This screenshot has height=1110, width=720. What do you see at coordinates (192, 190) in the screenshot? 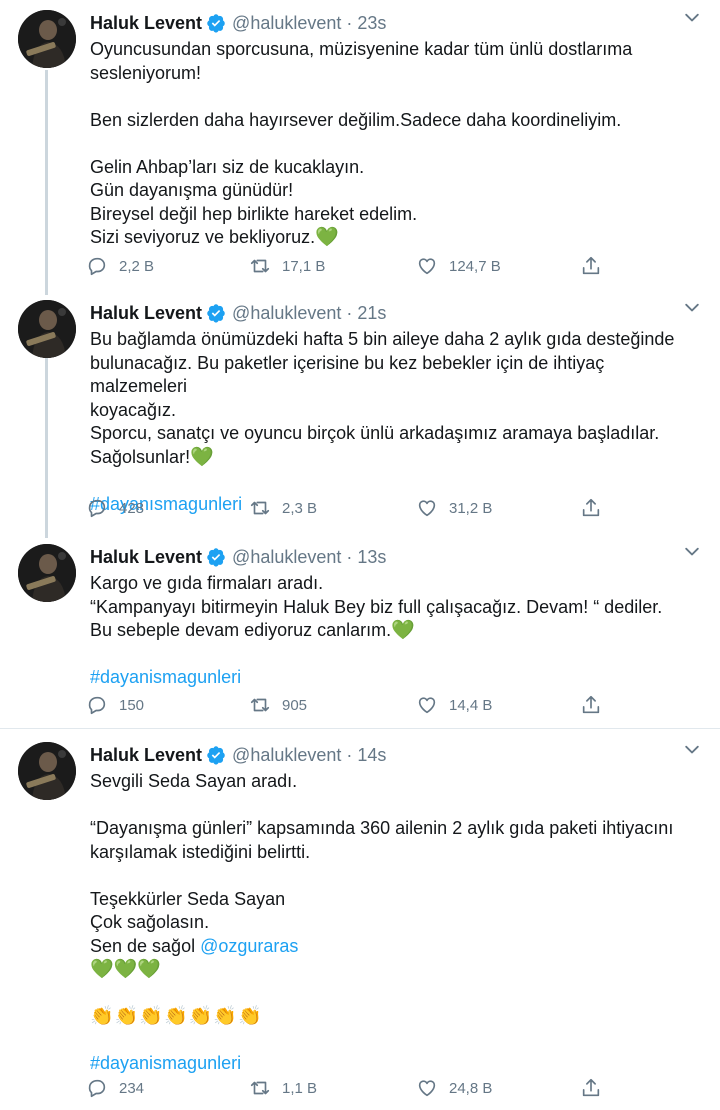
I see `text-line: Gün dayanışma günüdür!` at bounding box center [192, 190].